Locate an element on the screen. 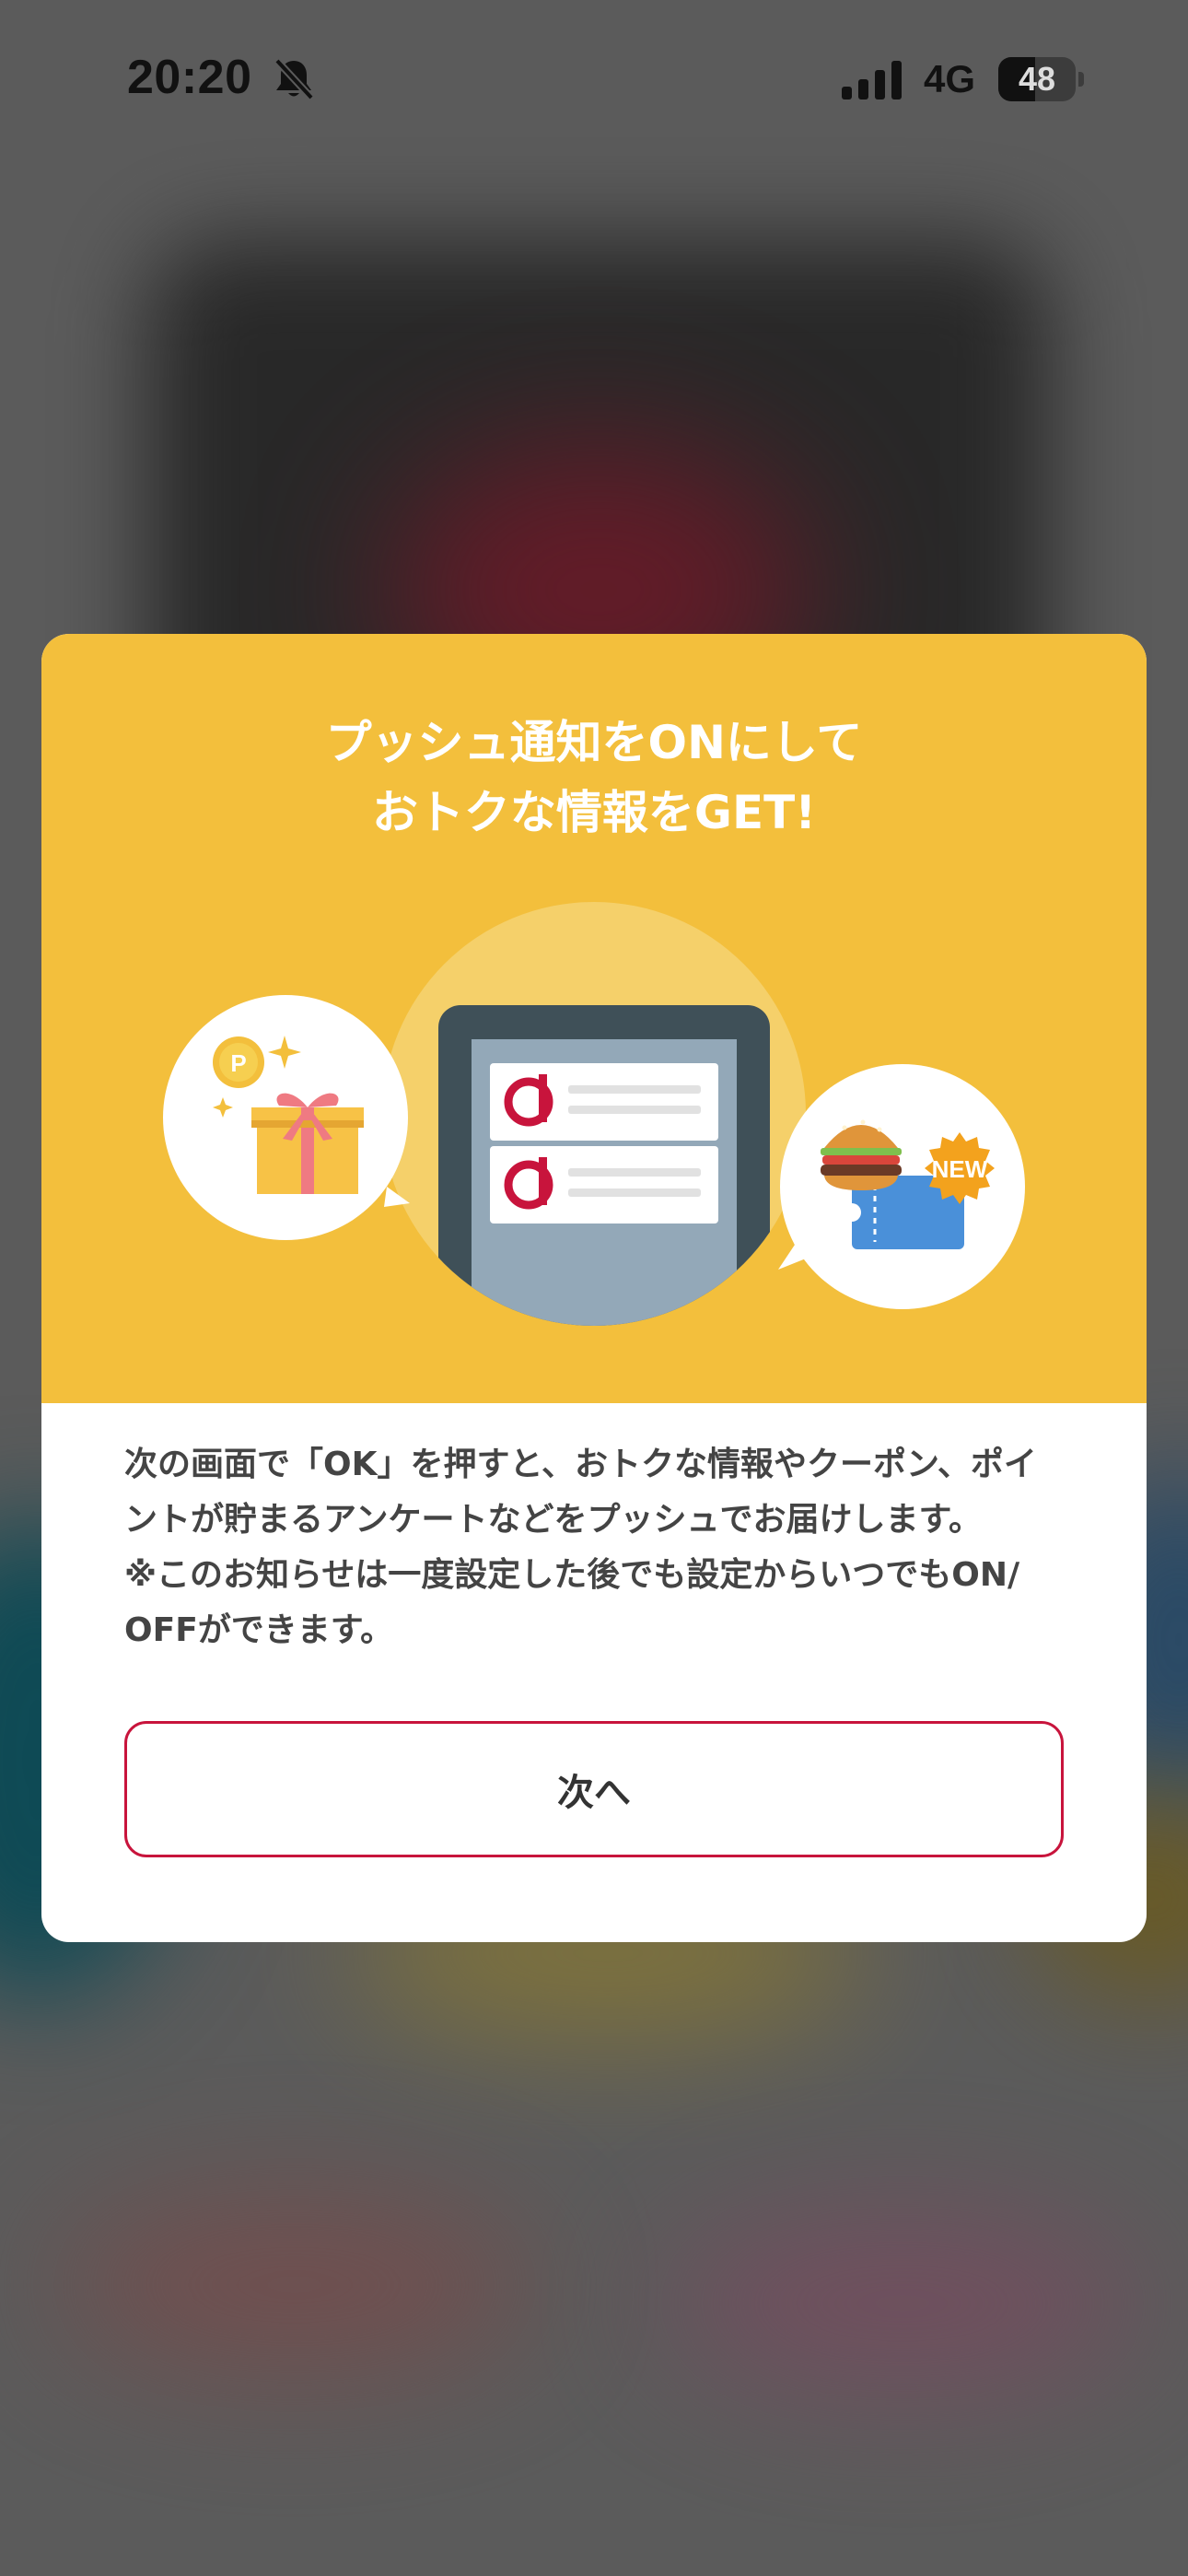 Image resolution: width=1188 pixels, height=2576 pixels. phone-notifications-icon is located at coordinates (604, 1165).